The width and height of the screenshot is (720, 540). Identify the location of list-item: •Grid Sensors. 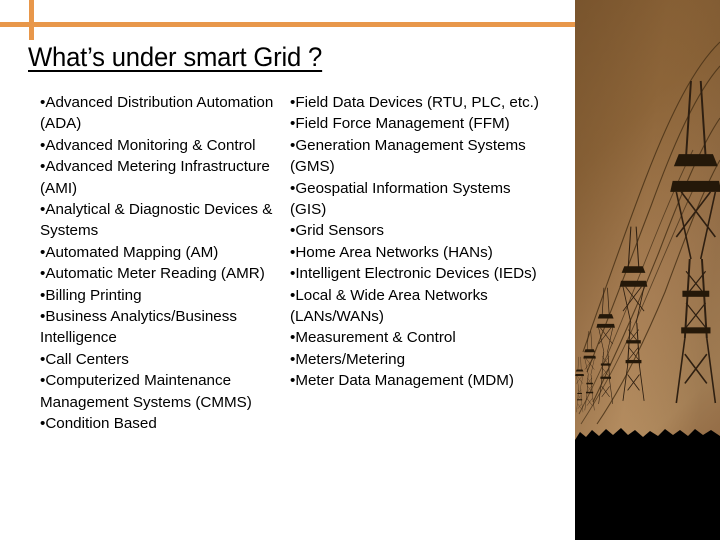
(337, 231).